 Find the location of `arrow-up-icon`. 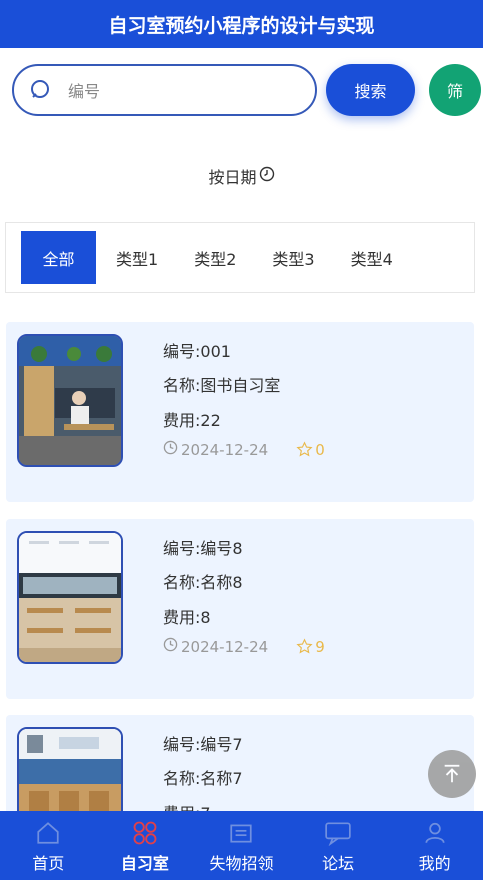

arrow-up-icon is located at coordinates (452, 773).